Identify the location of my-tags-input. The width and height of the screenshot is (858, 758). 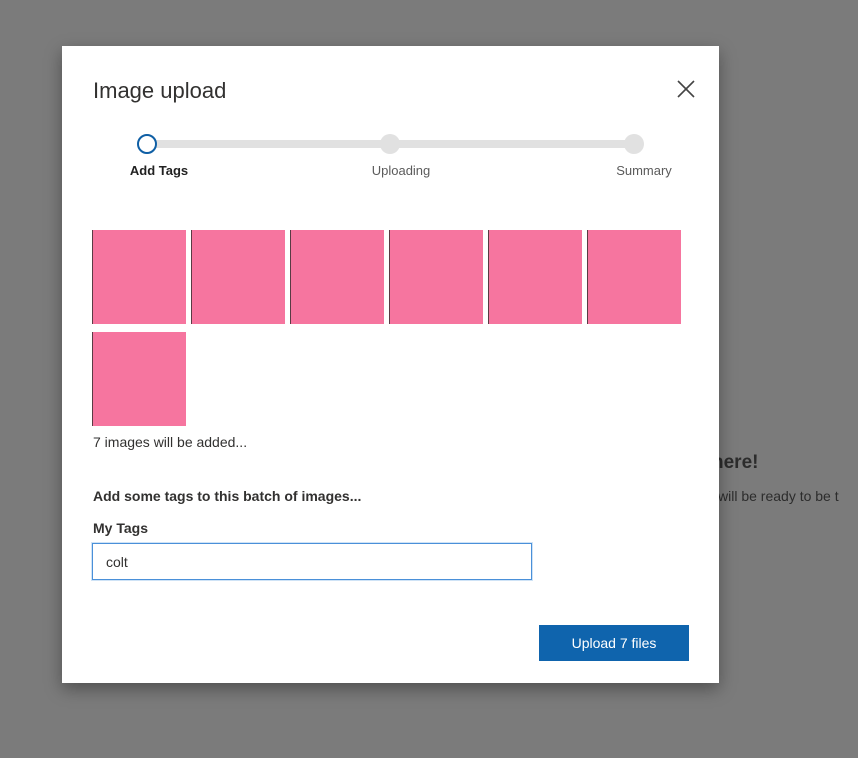
(312, 561).